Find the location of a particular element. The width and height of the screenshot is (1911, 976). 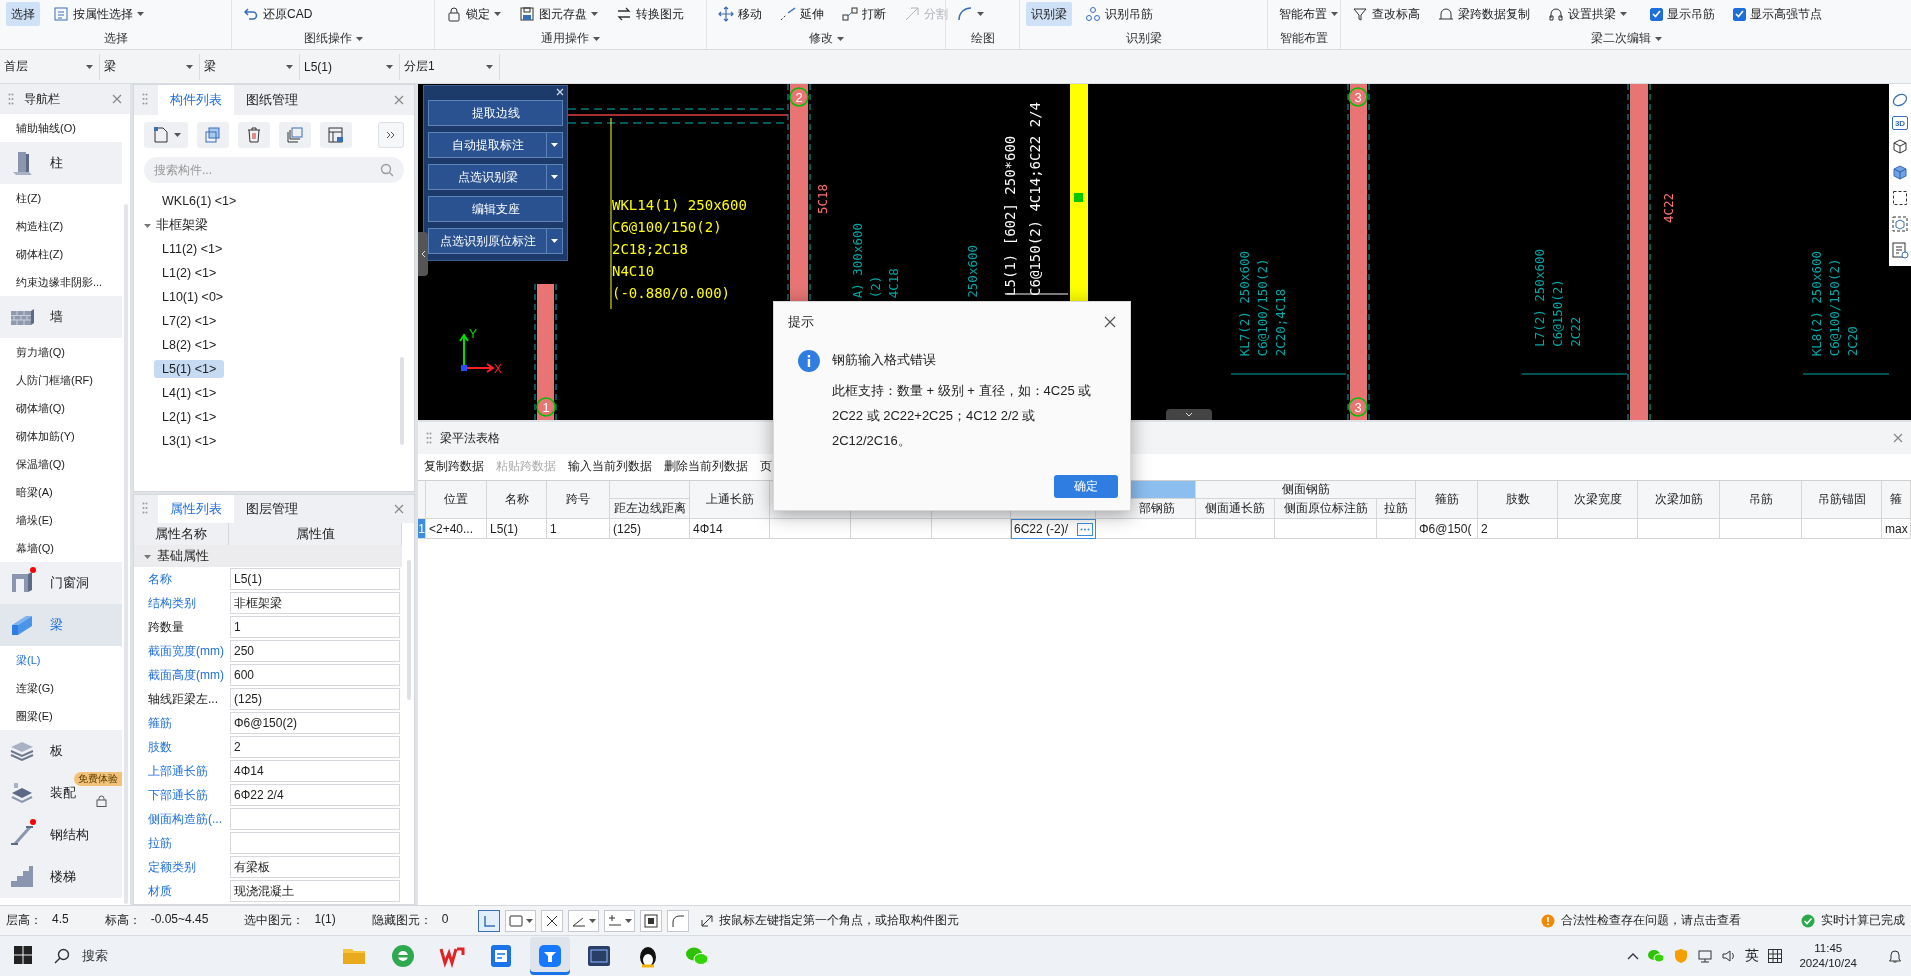

tree-item: L11(2) <1> is located at coordinates (192, 249).